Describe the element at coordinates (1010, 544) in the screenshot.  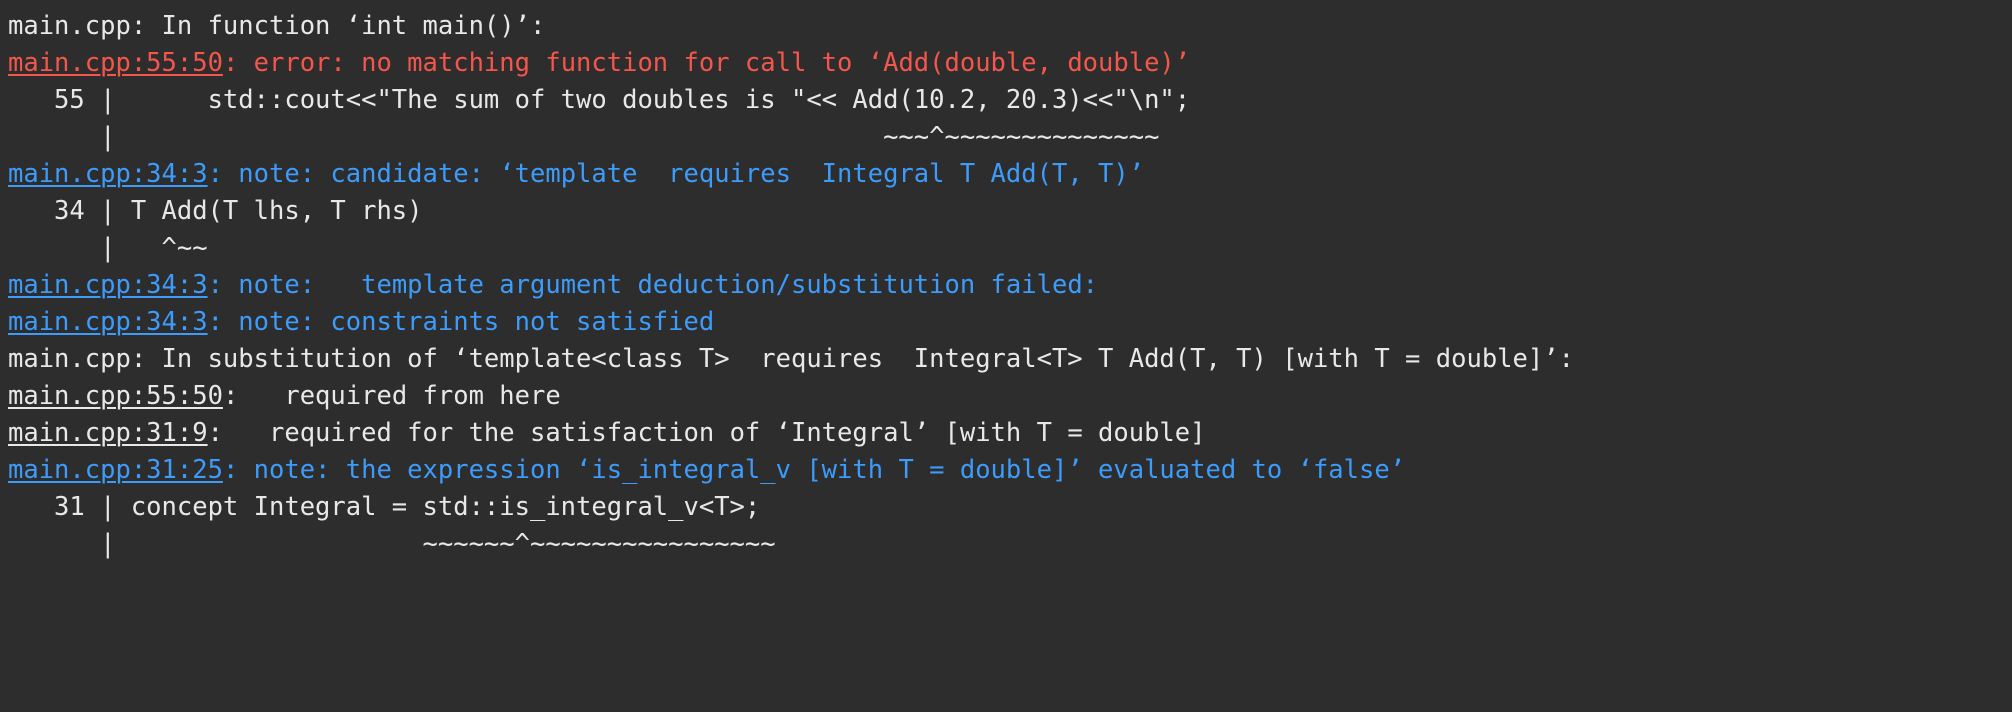
I see `line-15-marker: | ~~~~~~^~~~~~~~~~~~~~~~~` at that location.